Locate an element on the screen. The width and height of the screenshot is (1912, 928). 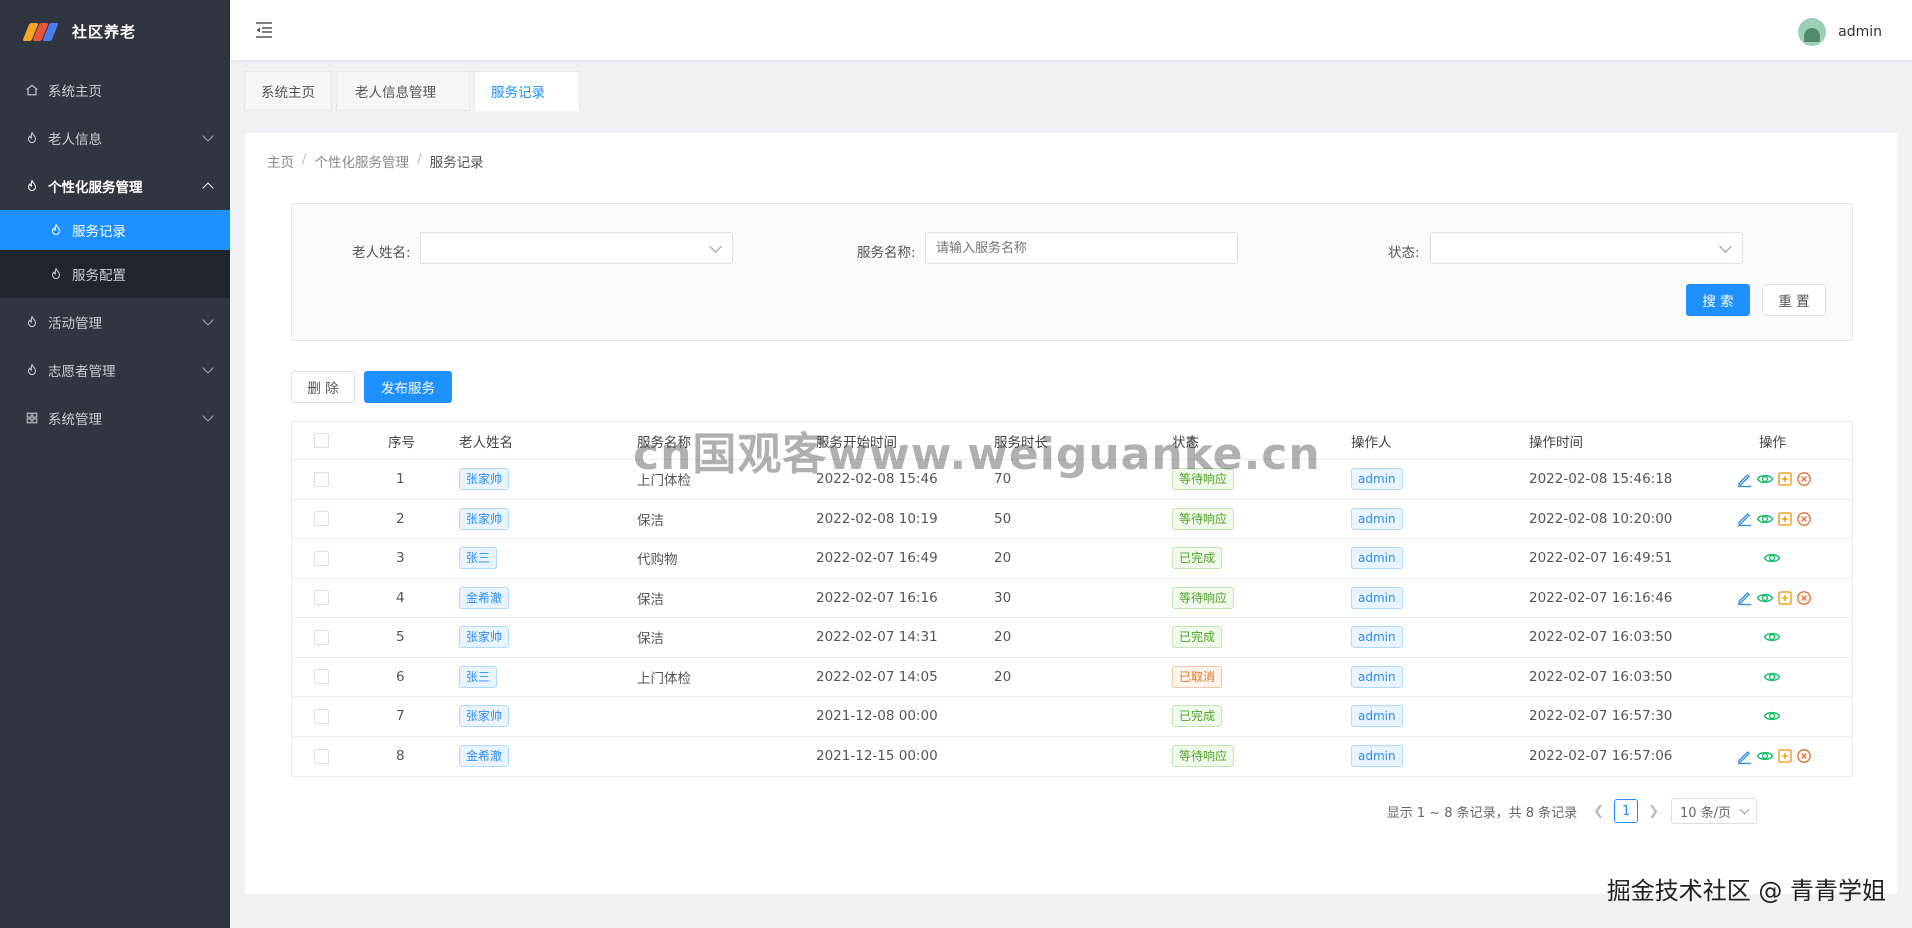
tab-elder-info: 老人信息管理 is located at coordinates (403, 91).